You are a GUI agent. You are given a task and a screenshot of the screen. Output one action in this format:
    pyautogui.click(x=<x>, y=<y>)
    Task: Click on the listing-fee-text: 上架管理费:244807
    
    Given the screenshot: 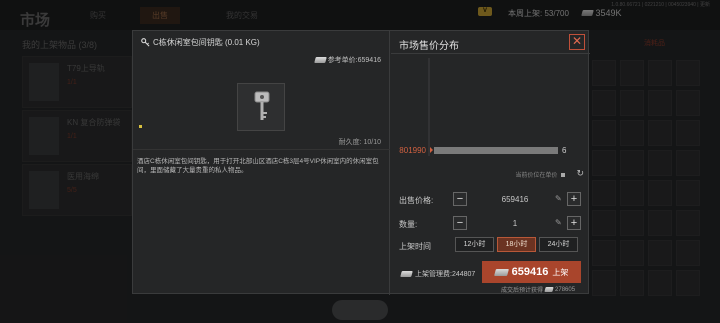 What is the action you would take?
    pyautogui.click(x=445, y=274)
    